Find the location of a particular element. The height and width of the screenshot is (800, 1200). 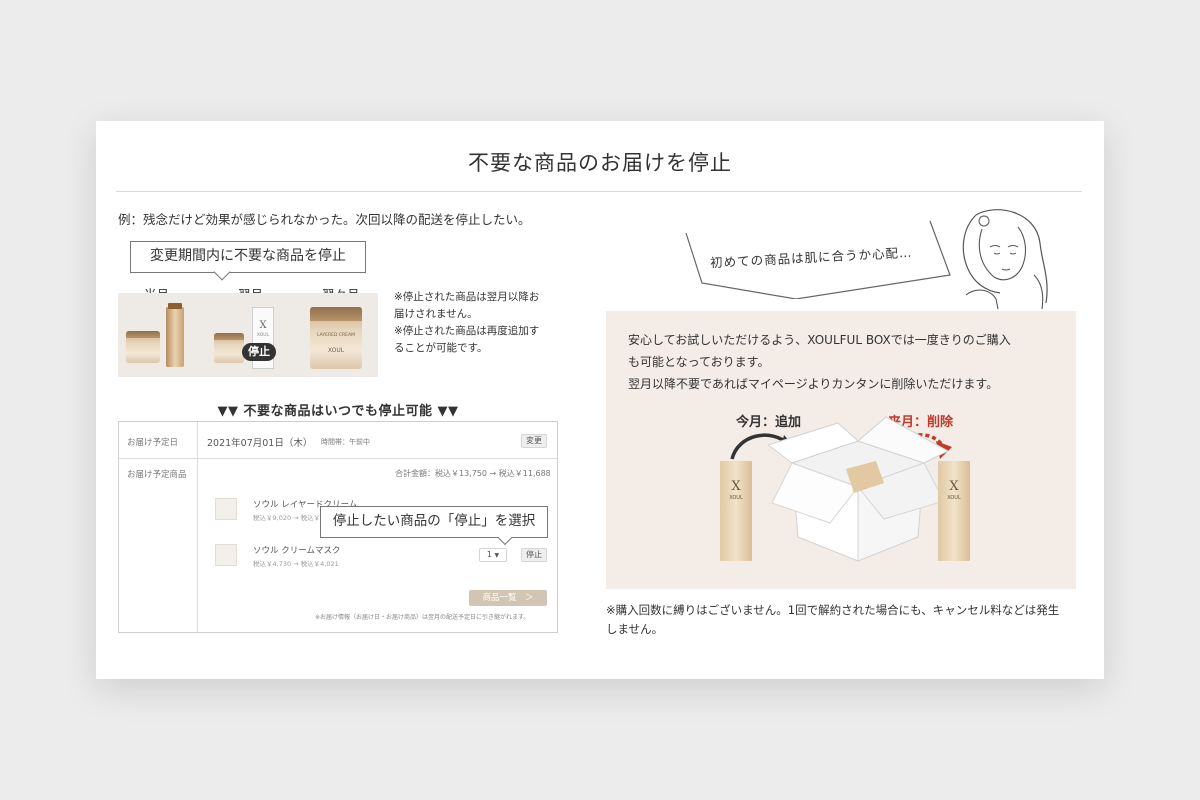

delivery-date-value: 2021年07月01日（木） is located at coordinates (260, 443).